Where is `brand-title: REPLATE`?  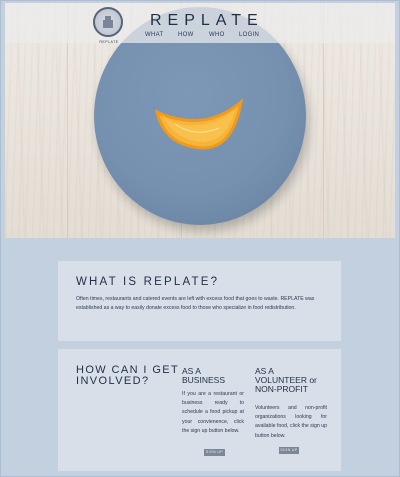
brand-title: REPLATE is located at coordinates (207, 20).